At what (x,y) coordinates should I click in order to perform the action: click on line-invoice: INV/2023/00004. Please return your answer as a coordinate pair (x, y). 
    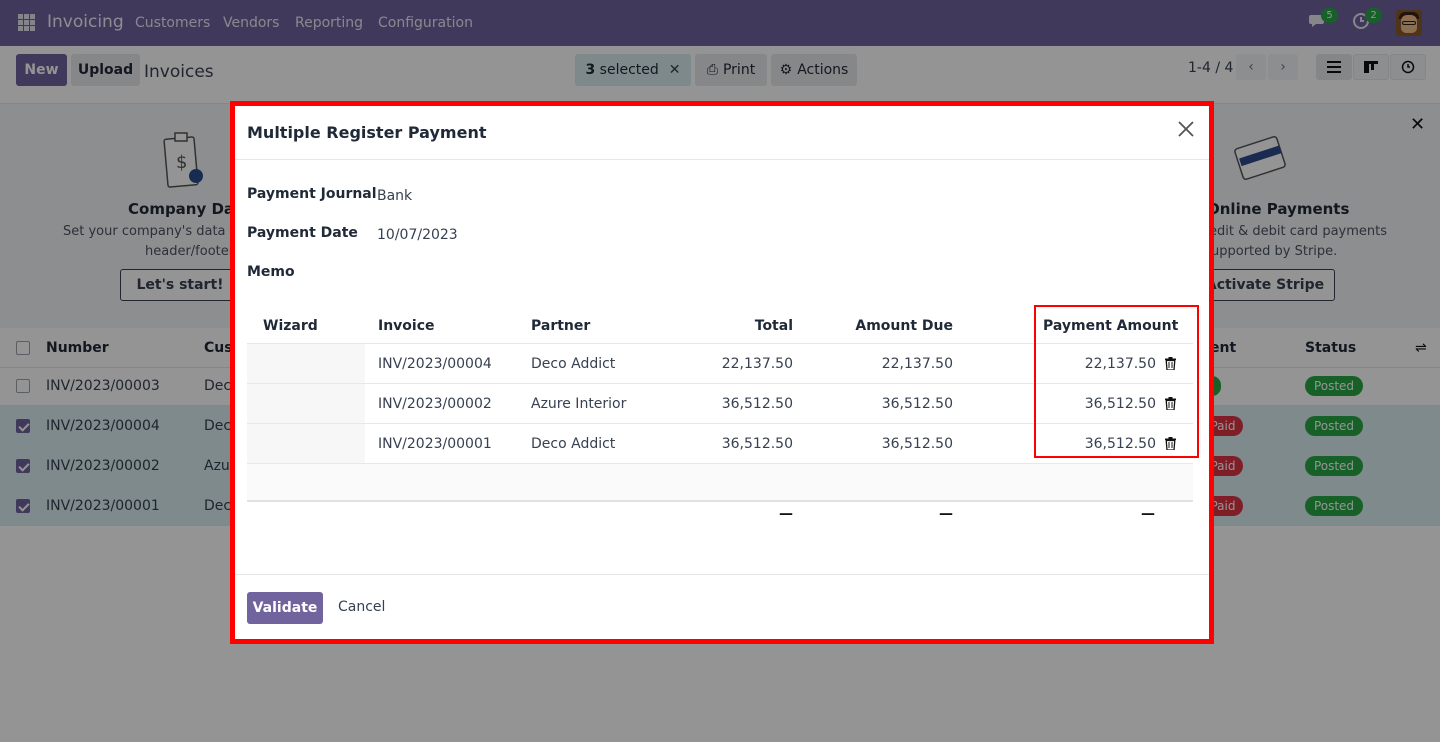
    Looking at the image, I should click on (435, 364).